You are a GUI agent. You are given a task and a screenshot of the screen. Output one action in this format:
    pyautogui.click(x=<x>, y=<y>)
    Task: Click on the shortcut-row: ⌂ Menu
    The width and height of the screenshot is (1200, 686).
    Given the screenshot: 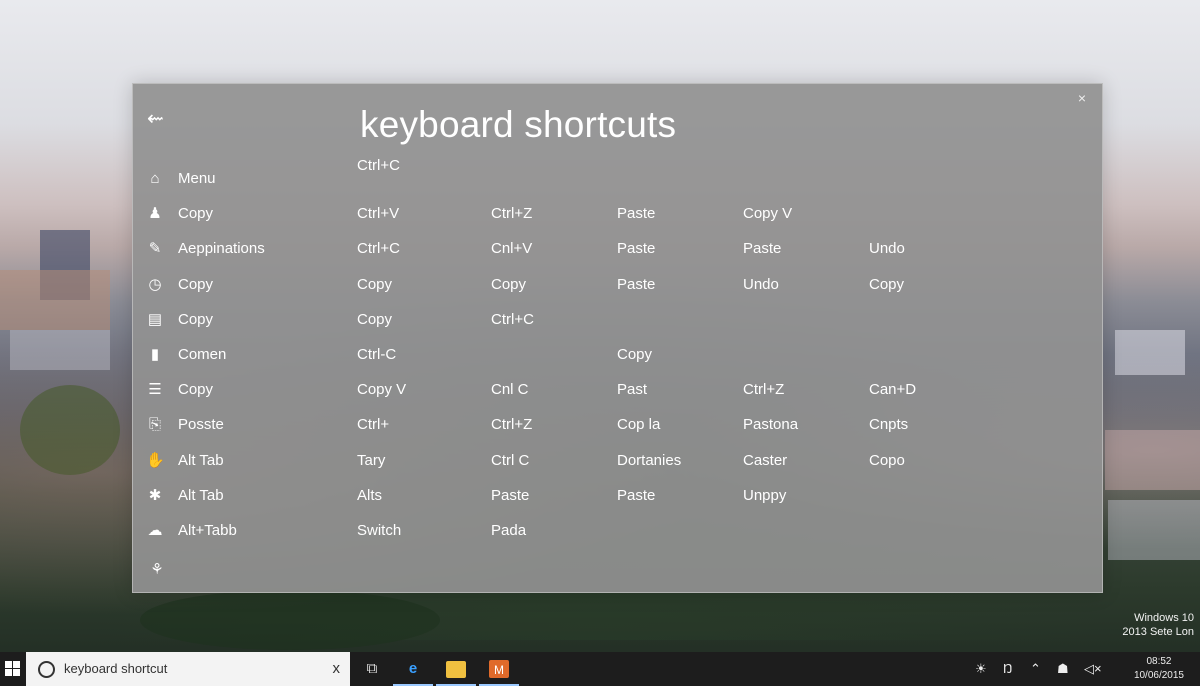 What is the action you would take?
    pyautogui.click(x=617, y=179)
    